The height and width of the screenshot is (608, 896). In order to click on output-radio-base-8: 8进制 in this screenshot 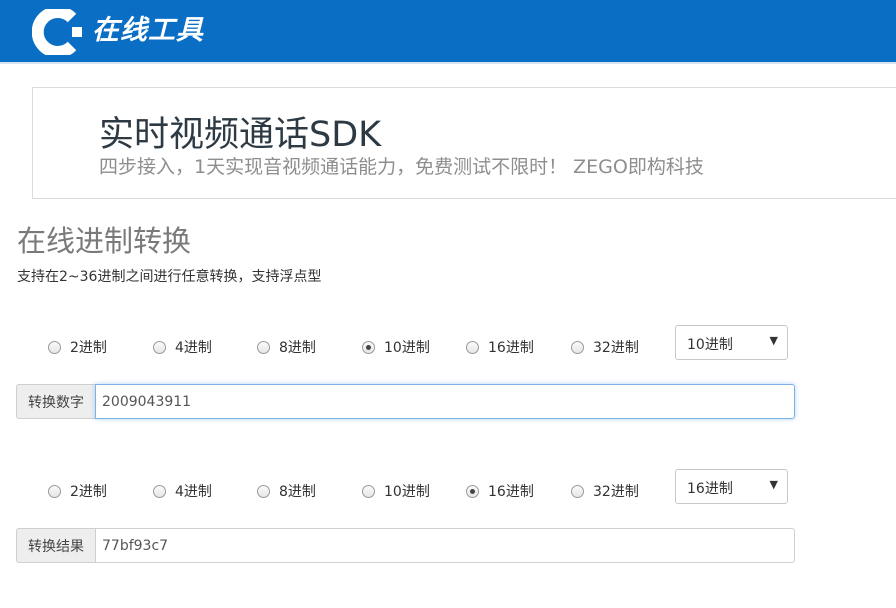, I will do `click(286, 491)`.